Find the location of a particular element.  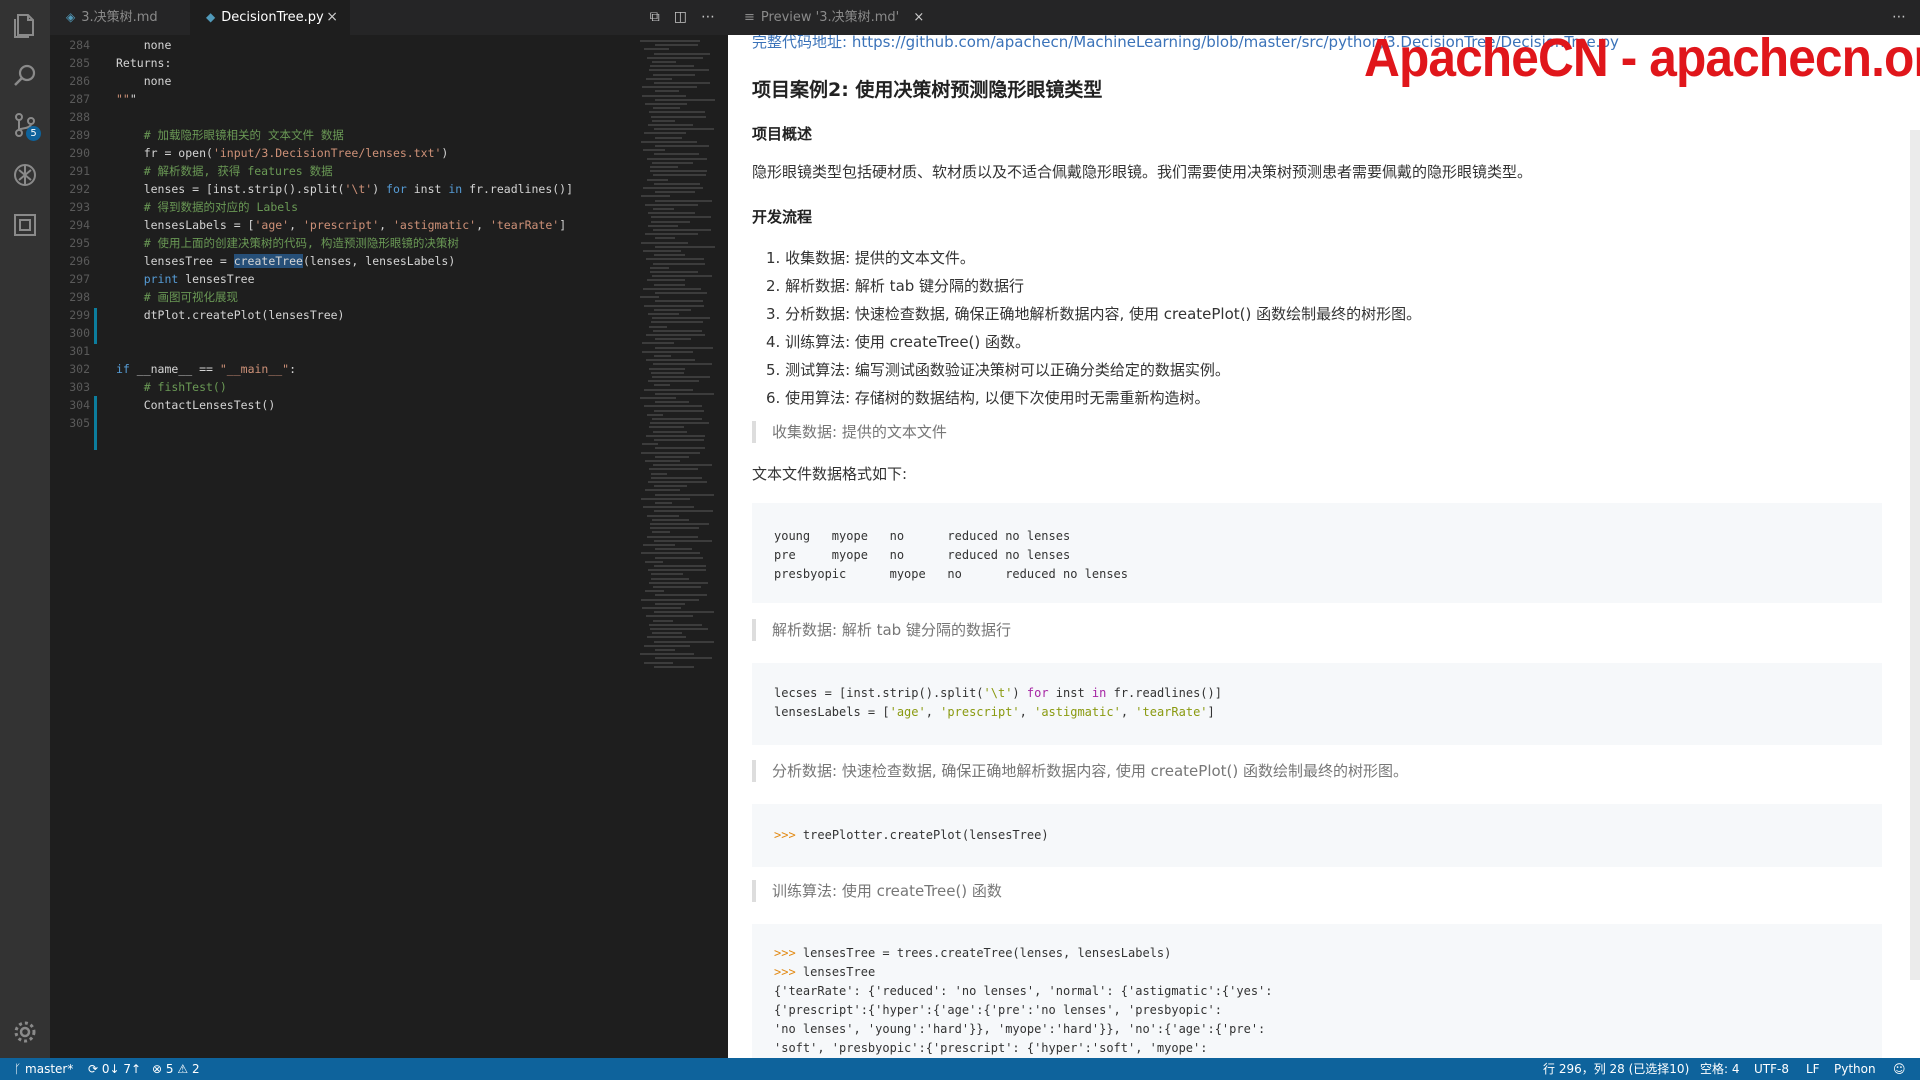

indentation: 空格: 4 is located at coordinates (1720, 1069).